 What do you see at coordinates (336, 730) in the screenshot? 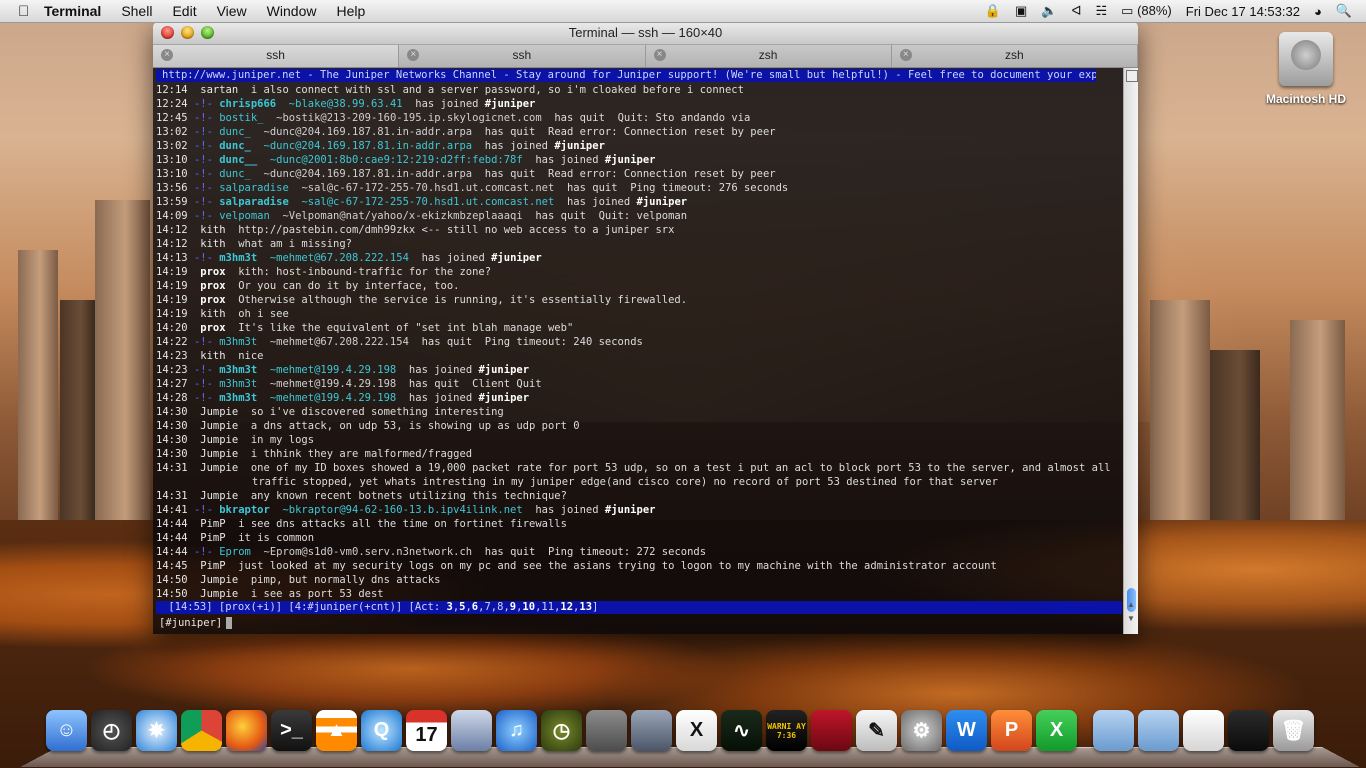
I see `vlc-icon: ▲` at bounding box center [336, 730].